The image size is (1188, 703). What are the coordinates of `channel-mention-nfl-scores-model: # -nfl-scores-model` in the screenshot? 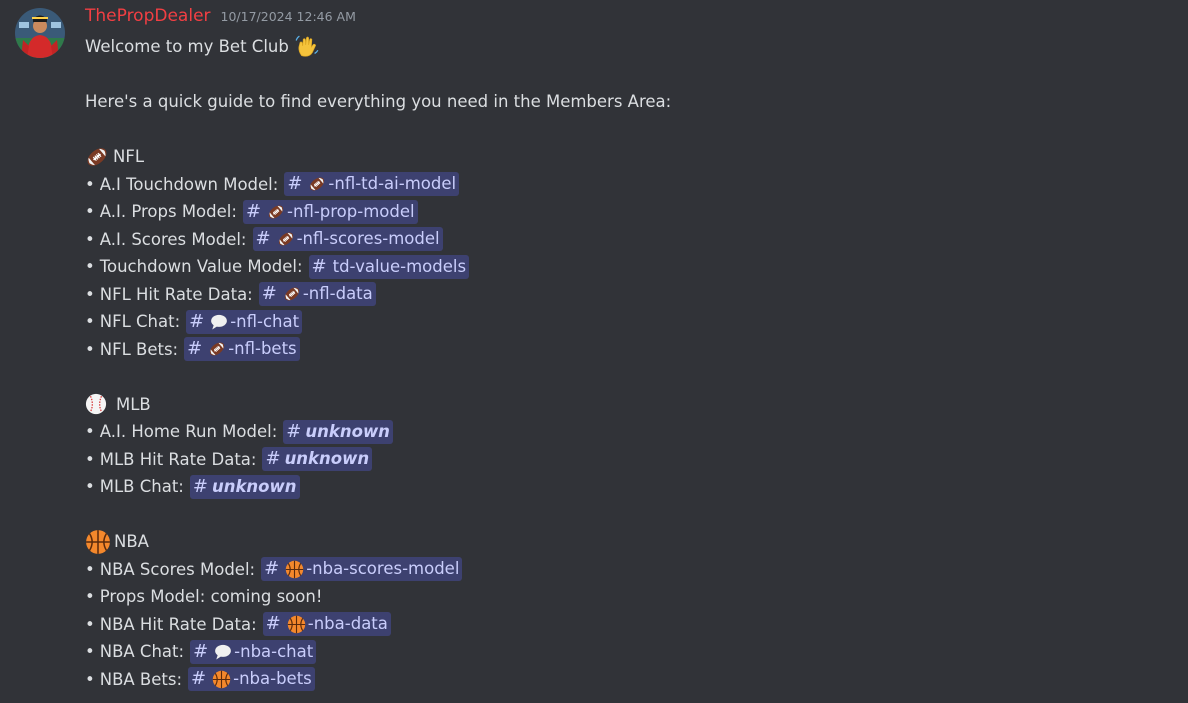 It's located at (347, 239).